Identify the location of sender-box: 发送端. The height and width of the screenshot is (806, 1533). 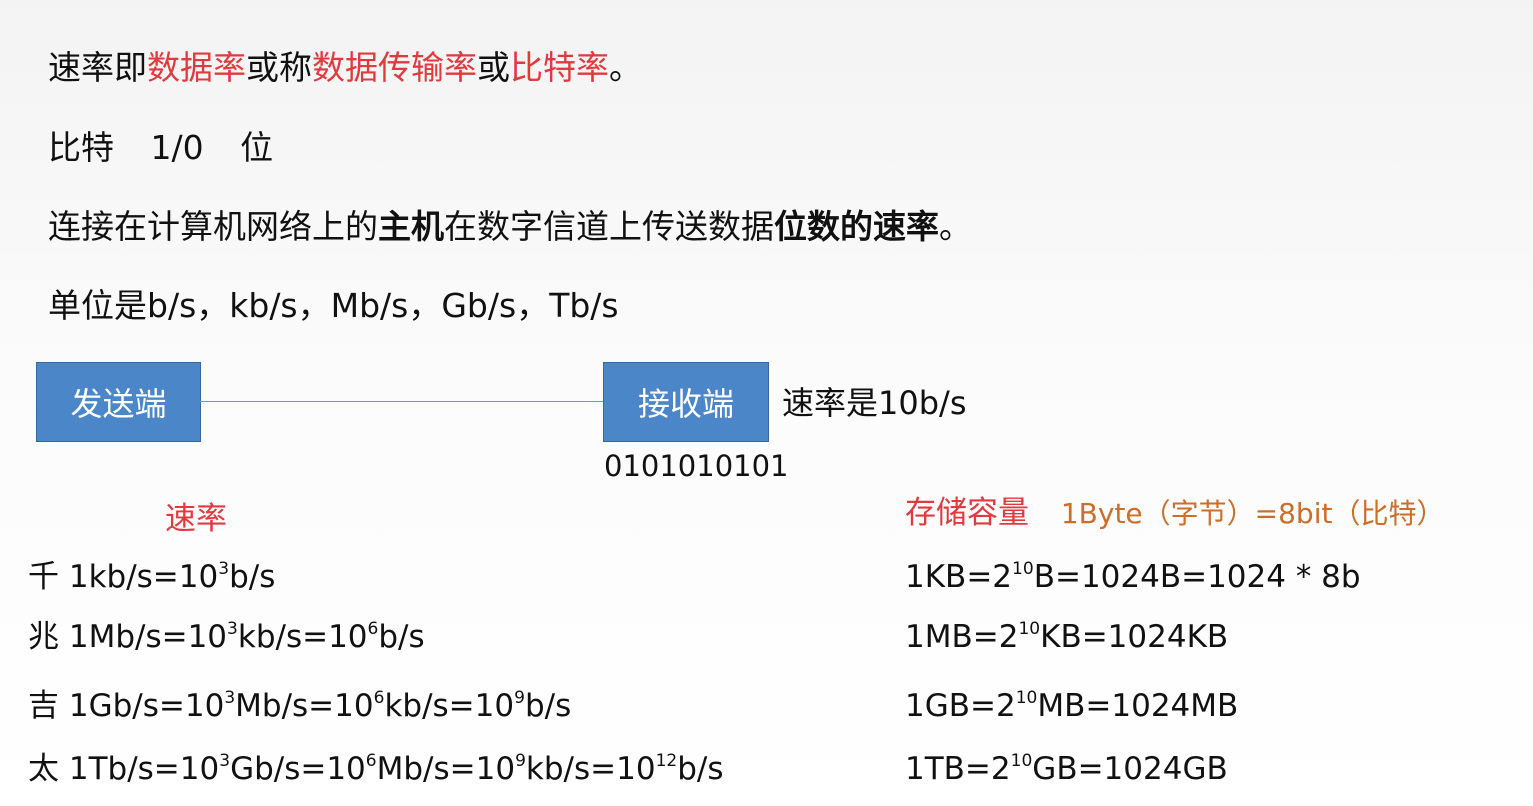
(118, 402).